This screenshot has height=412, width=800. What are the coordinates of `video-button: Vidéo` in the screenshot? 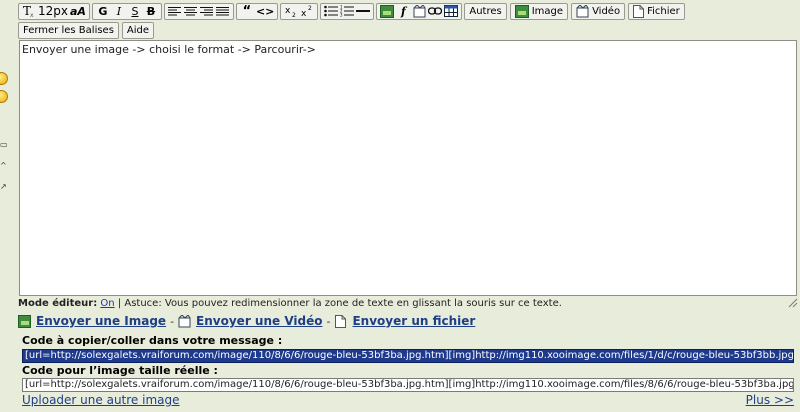 It's located at (598, 11).